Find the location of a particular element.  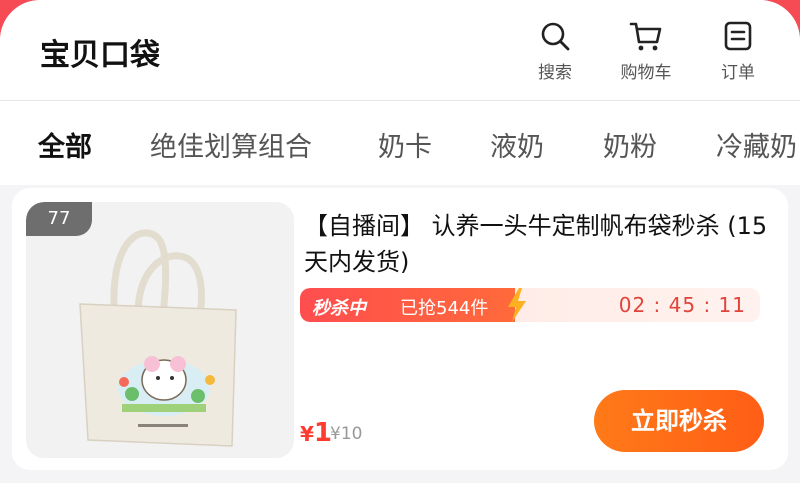

price-currency: ¥ is located at coordinates (307, 434).